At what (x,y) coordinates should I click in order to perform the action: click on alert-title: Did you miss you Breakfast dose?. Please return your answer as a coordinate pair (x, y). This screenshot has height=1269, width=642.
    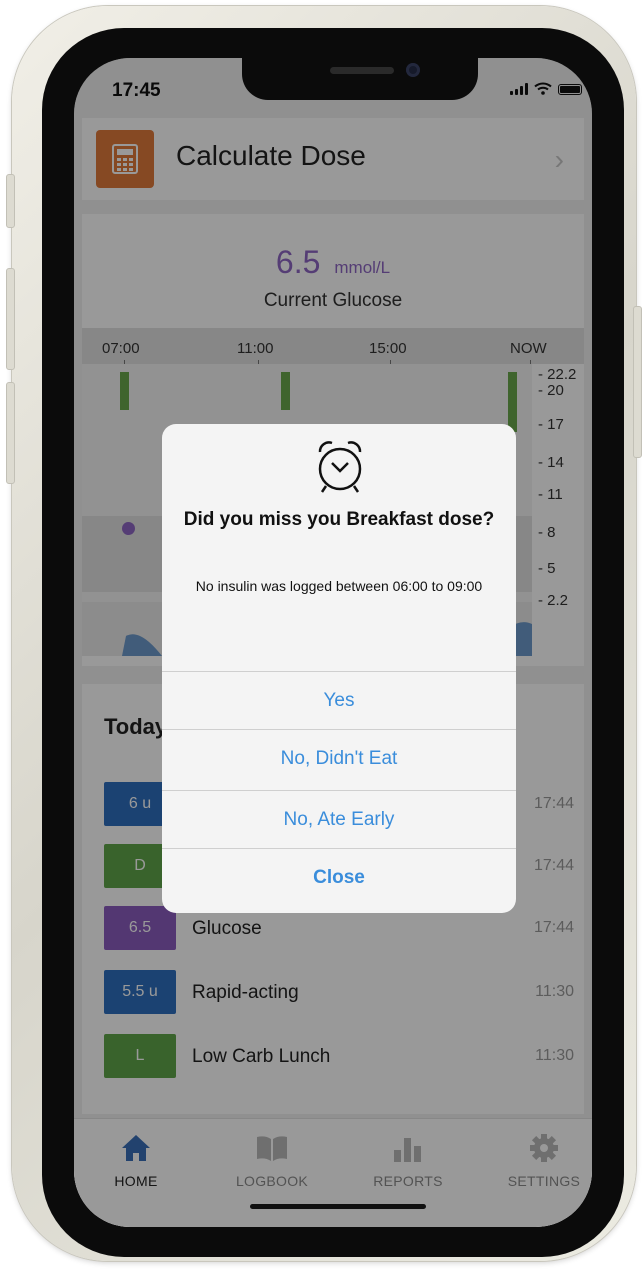
    Looking at the image, I should click on (339, 519).